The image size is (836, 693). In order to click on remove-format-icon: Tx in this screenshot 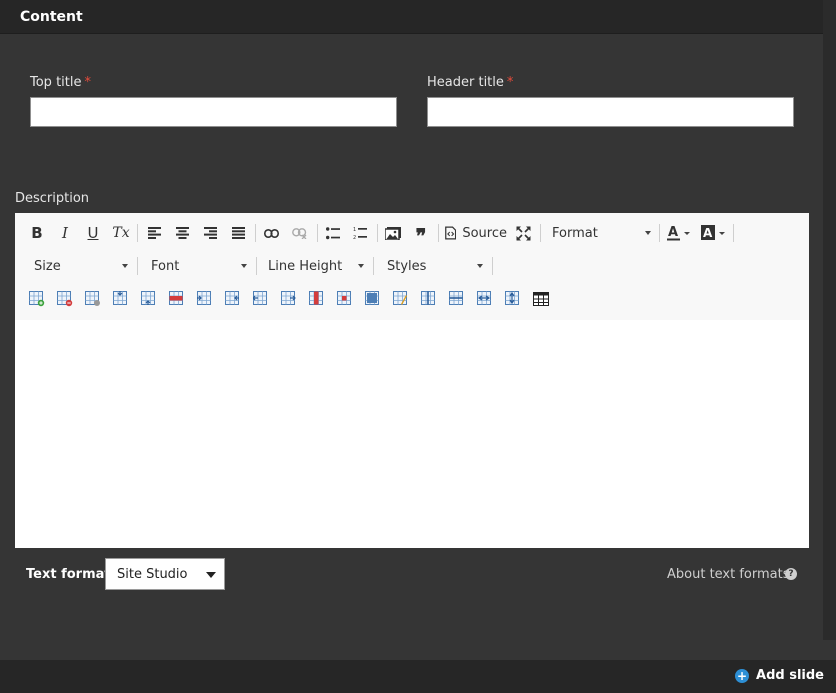, I will do `click(121, 233)`.